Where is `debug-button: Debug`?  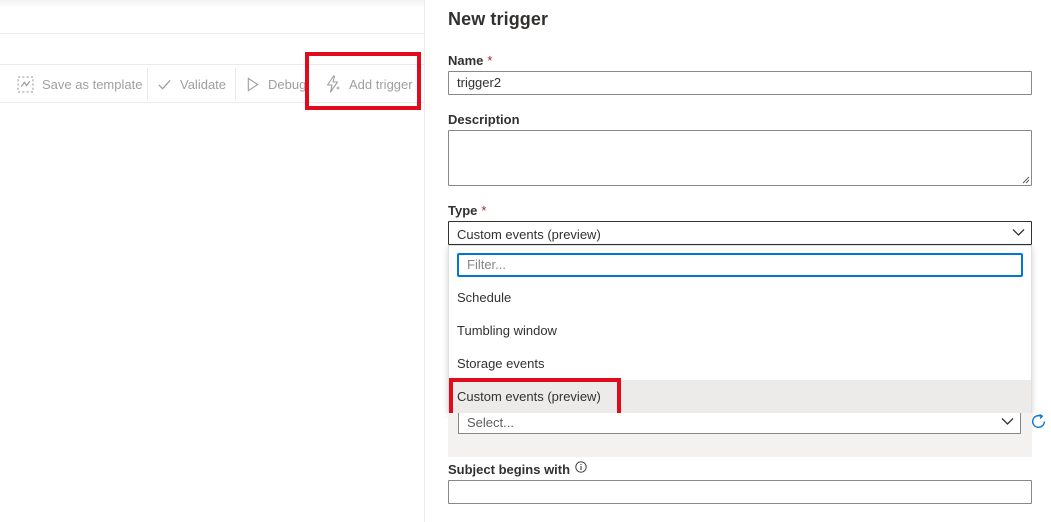 debug-button: Debug is located at coordinates (276, 84).